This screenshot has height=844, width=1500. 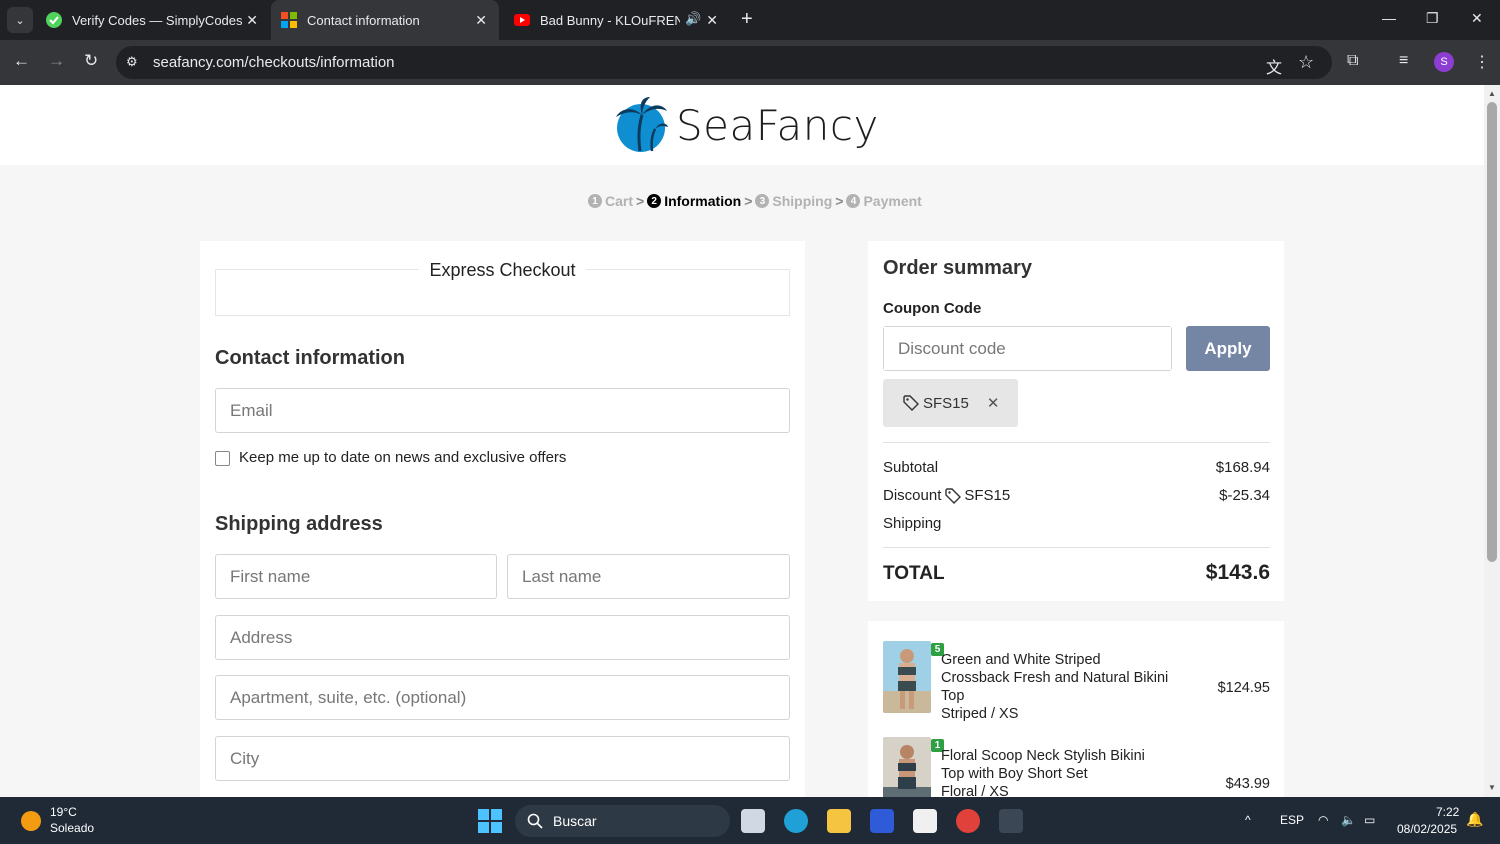 I want to click on translate-icon: 文, so click(x=1274, y=66).